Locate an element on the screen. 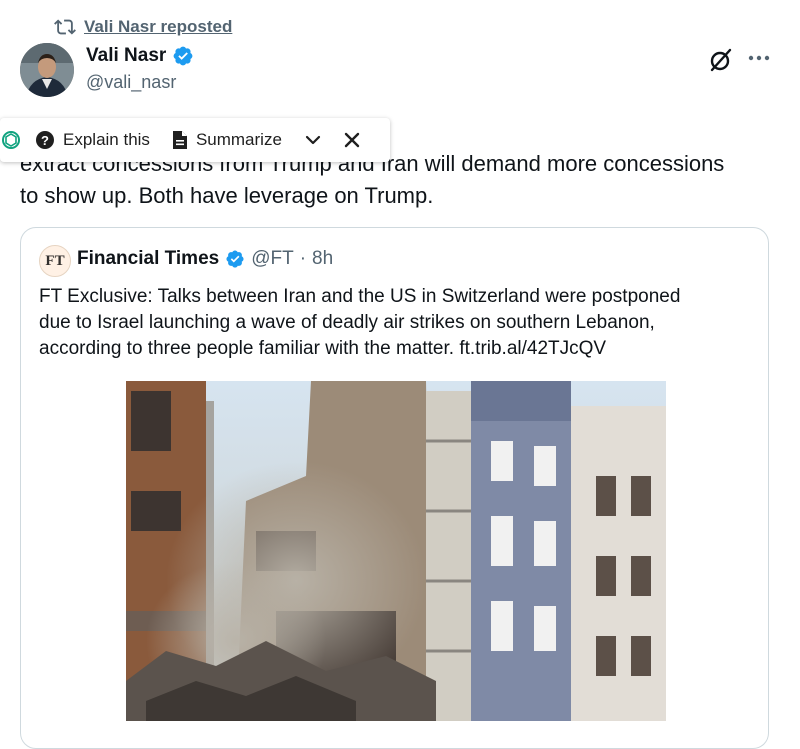  summarize-button: Summarize is located at coordinates (227, 140).